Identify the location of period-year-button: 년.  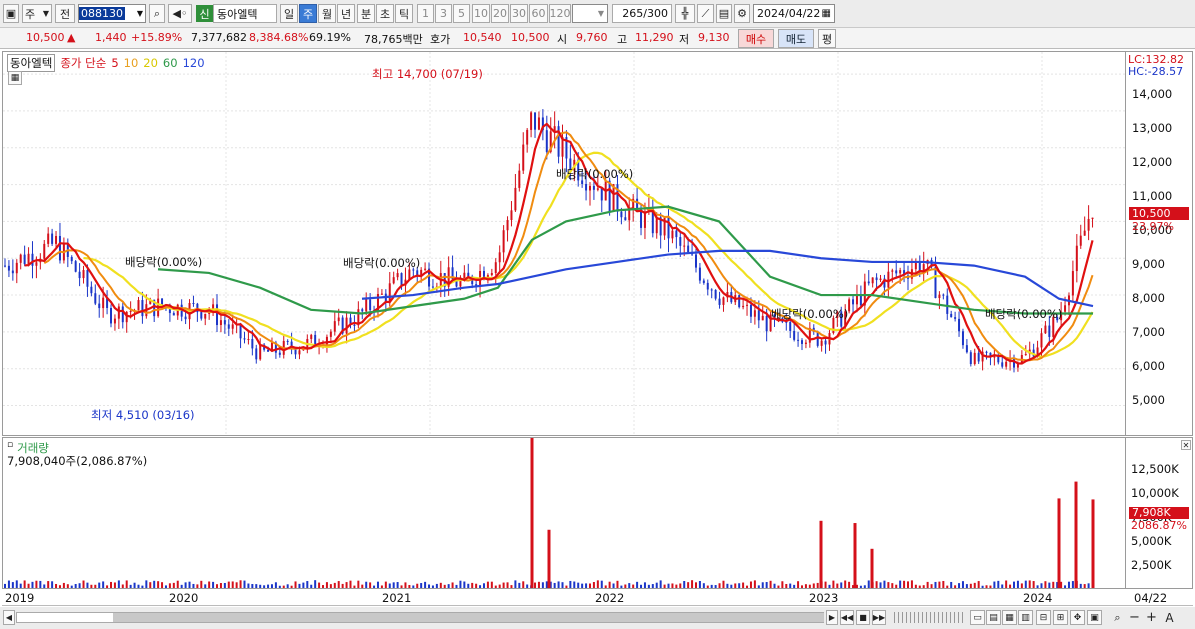
(346, 13).